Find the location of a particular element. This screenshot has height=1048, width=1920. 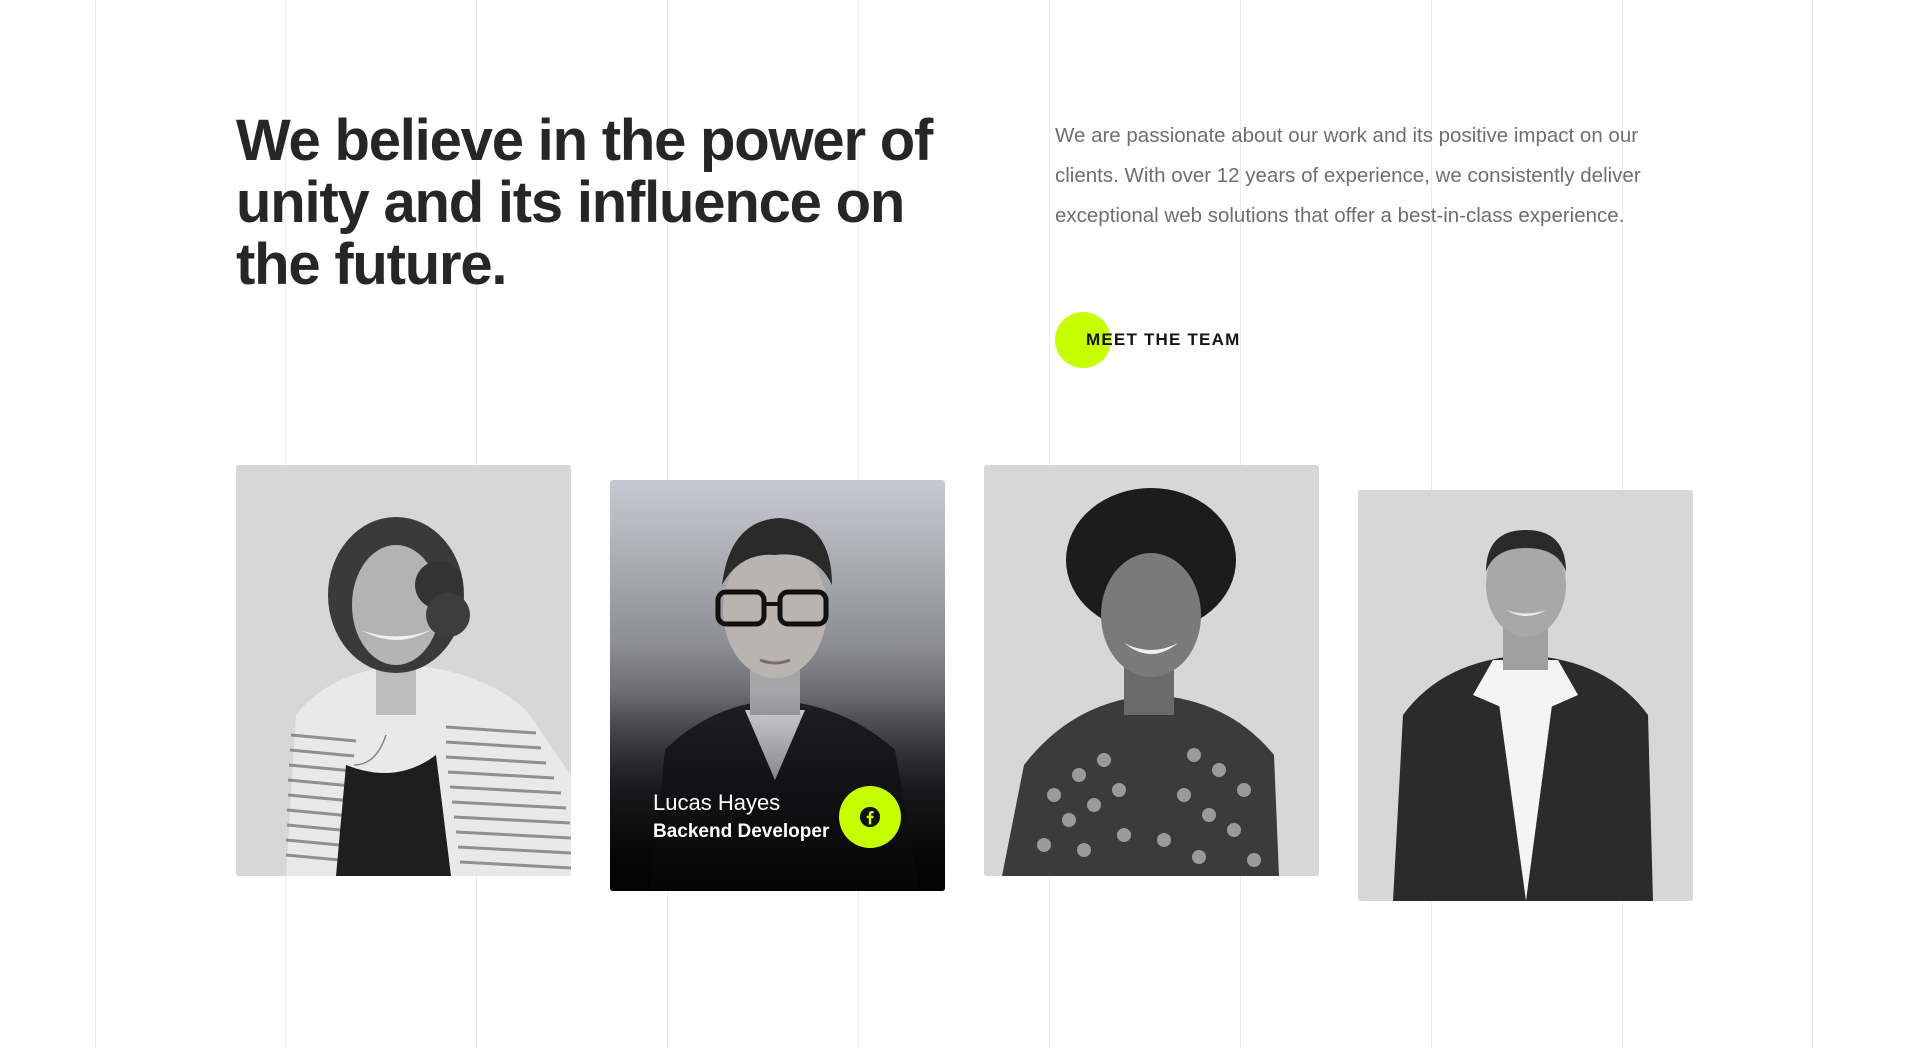

woman-afro-portrait is located at coordinates (1151, 670).